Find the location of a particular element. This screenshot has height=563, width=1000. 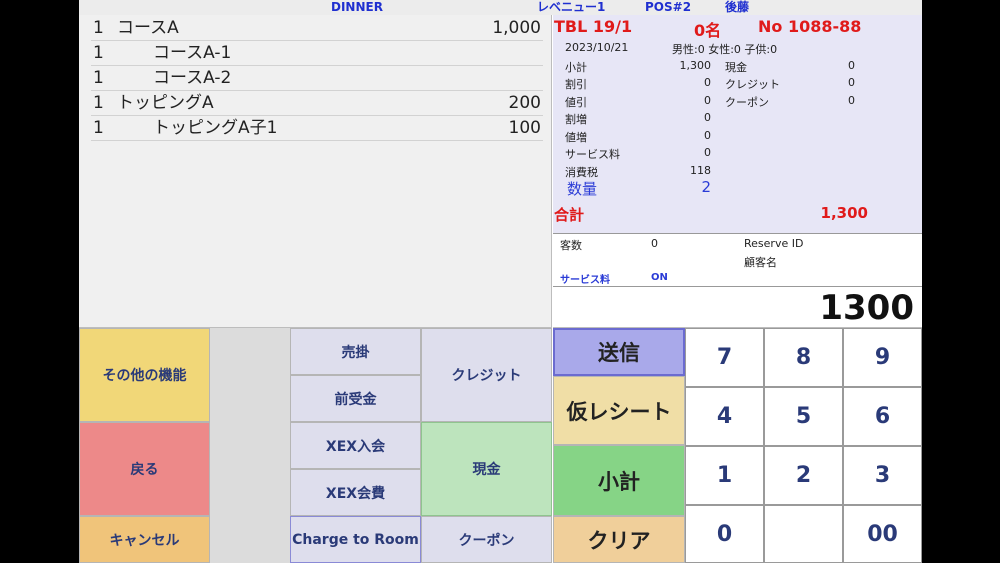

key-2: 2 is located at coordinates (803, 475).